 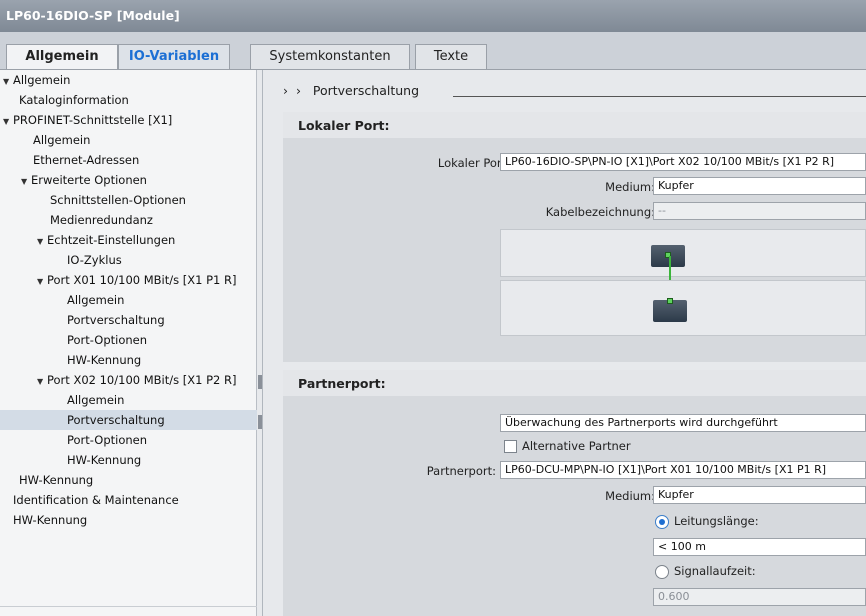 What do you see at coordinates (759, 597) in the screenshot?
I see `signal-delay-field: 0.600` at bounding box center [759, 597].